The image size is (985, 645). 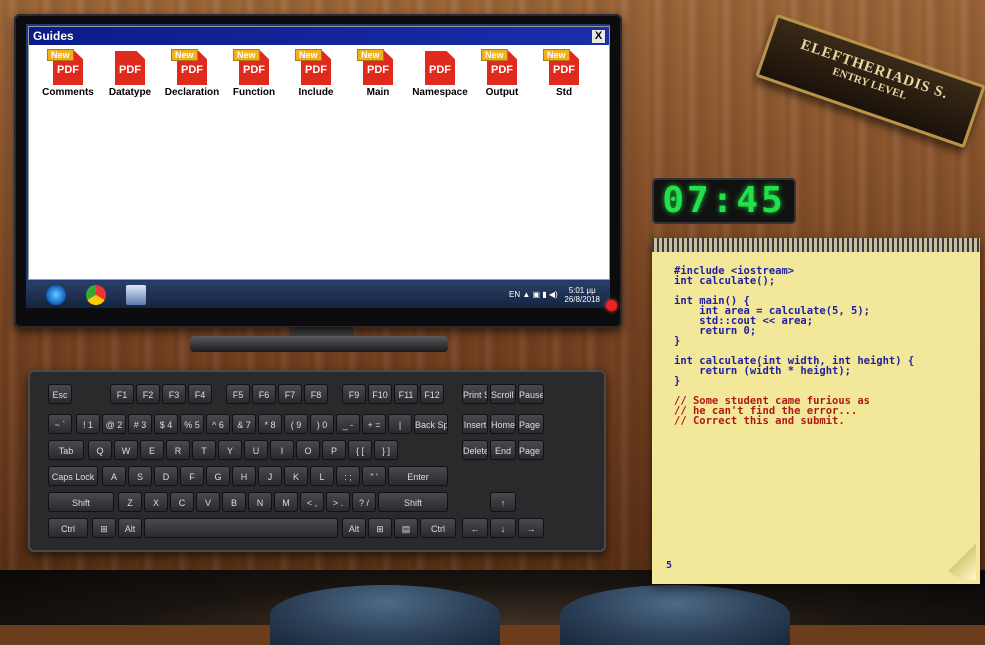 I want to click on key-sym-5-9: ↓, so click(x=503, y=528).